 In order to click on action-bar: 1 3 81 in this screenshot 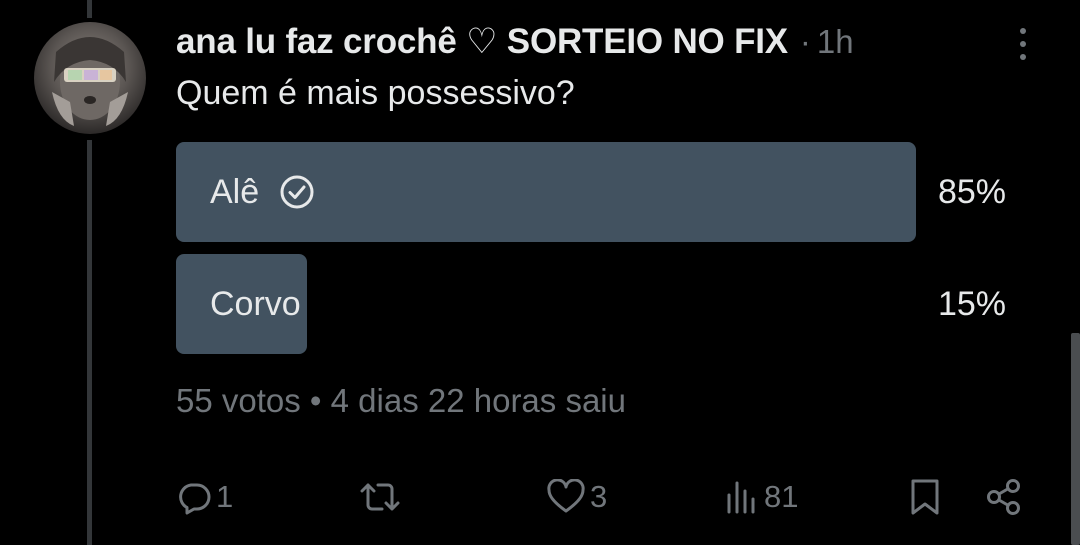, I will do `click(601, 497)`.